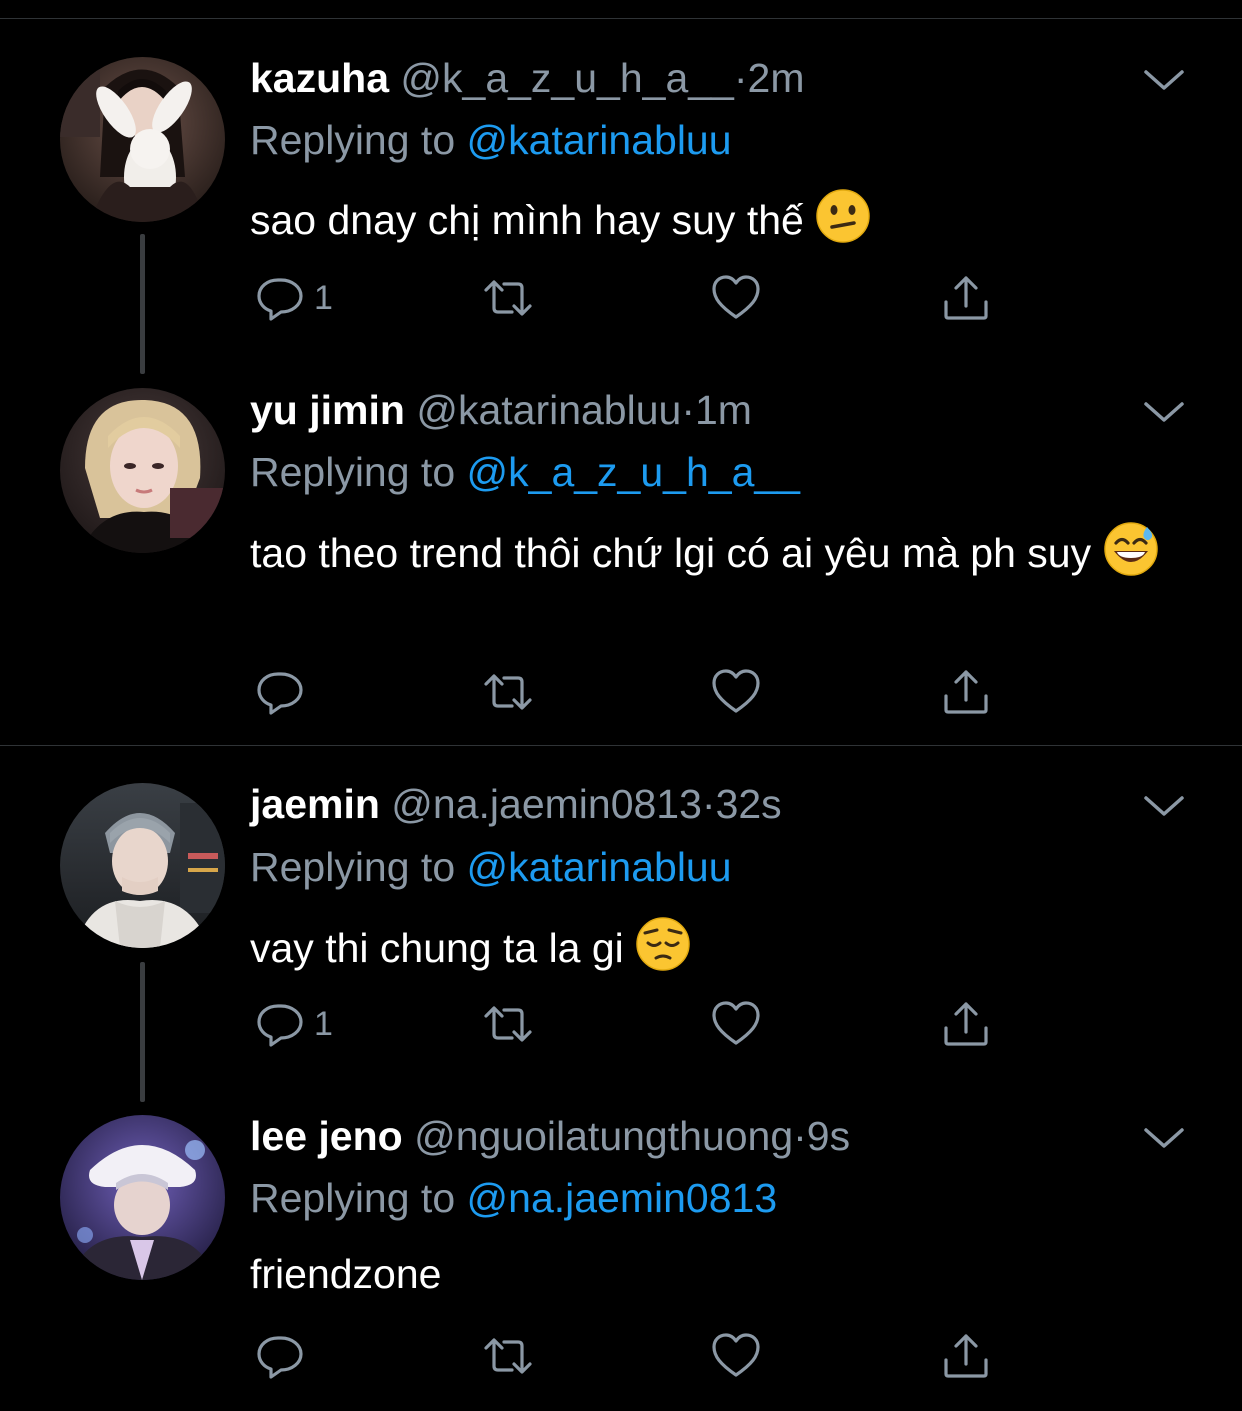 This screenshot has height=1411, width=1242. Describe the element at coordinates (622, 1198) in the screenshot. I see `mention-link: @na.jaemin0813` at that location.